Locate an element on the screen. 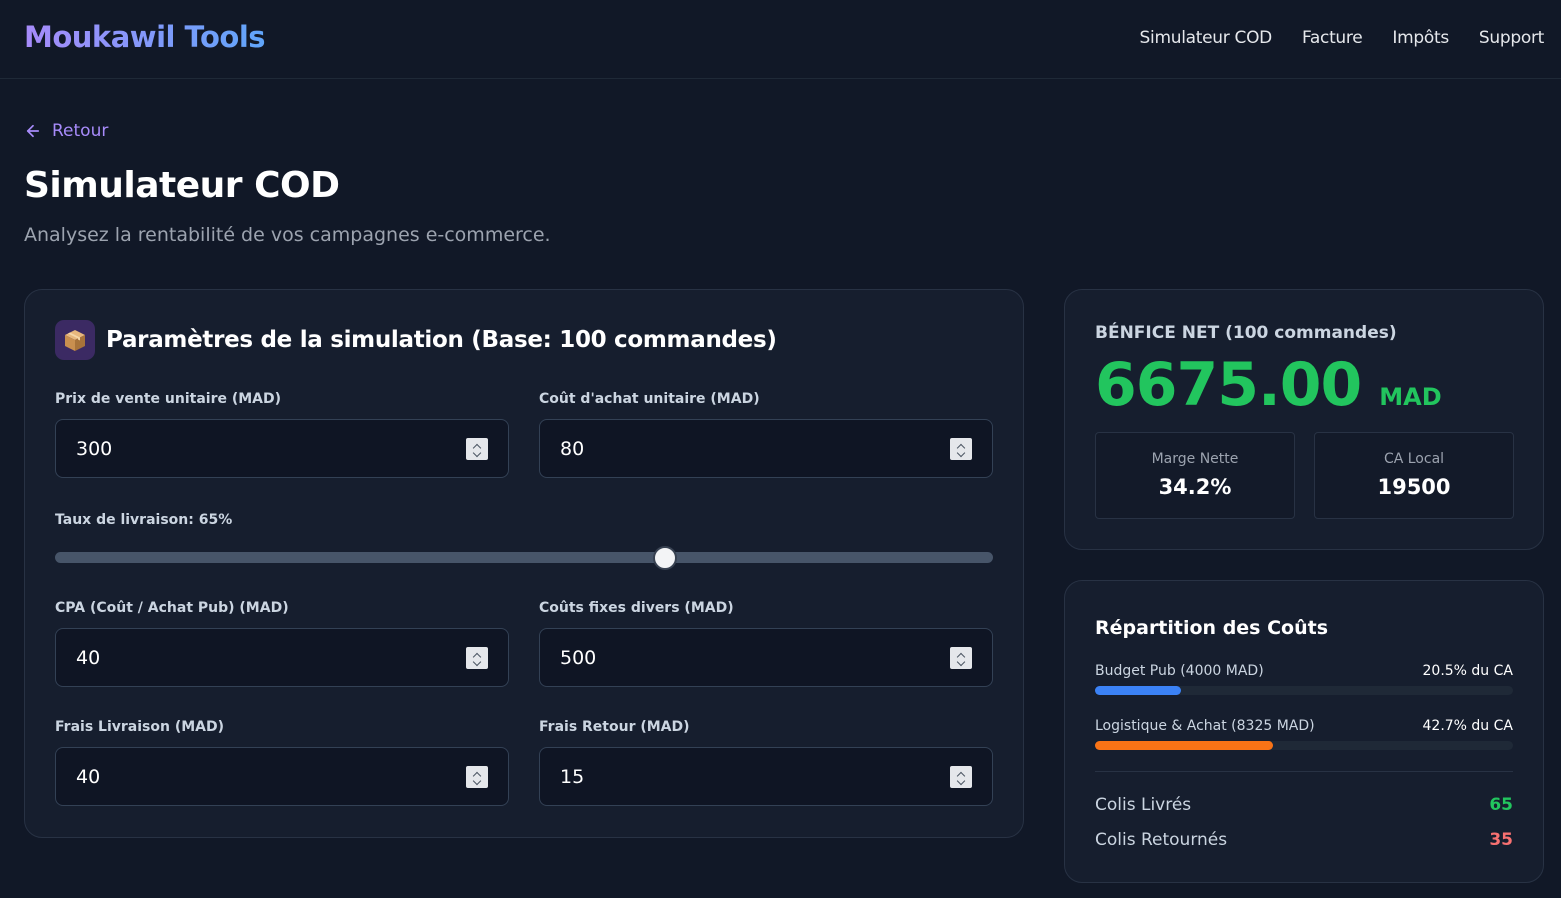  cpa-input-box is located at coordinates (282, 657).